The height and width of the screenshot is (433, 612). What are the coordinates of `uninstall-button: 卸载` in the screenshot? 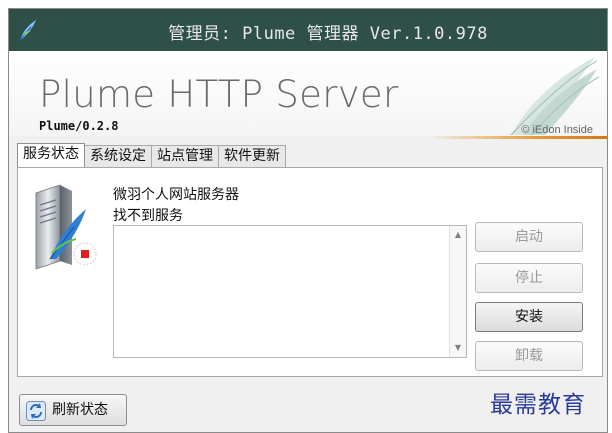 It's located at (529, 356).